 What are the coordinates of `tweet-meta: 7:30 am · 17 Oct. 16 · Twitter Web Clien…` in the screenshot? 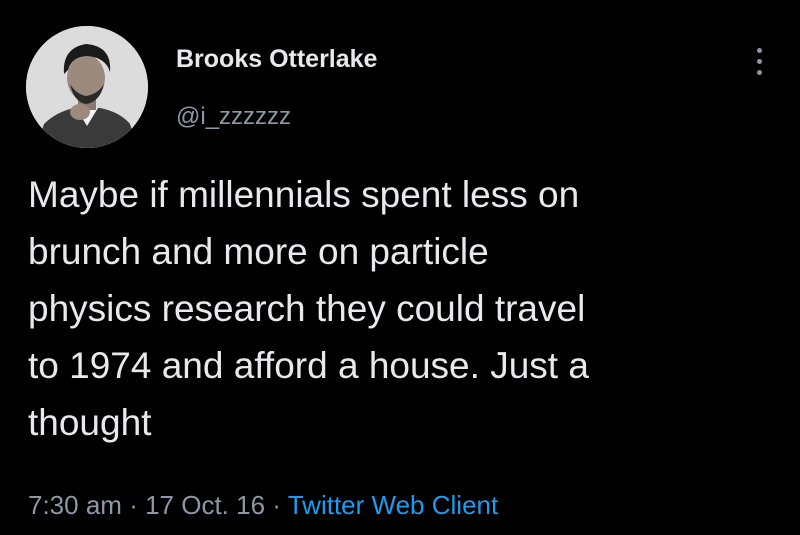 It's located at (263, 505).